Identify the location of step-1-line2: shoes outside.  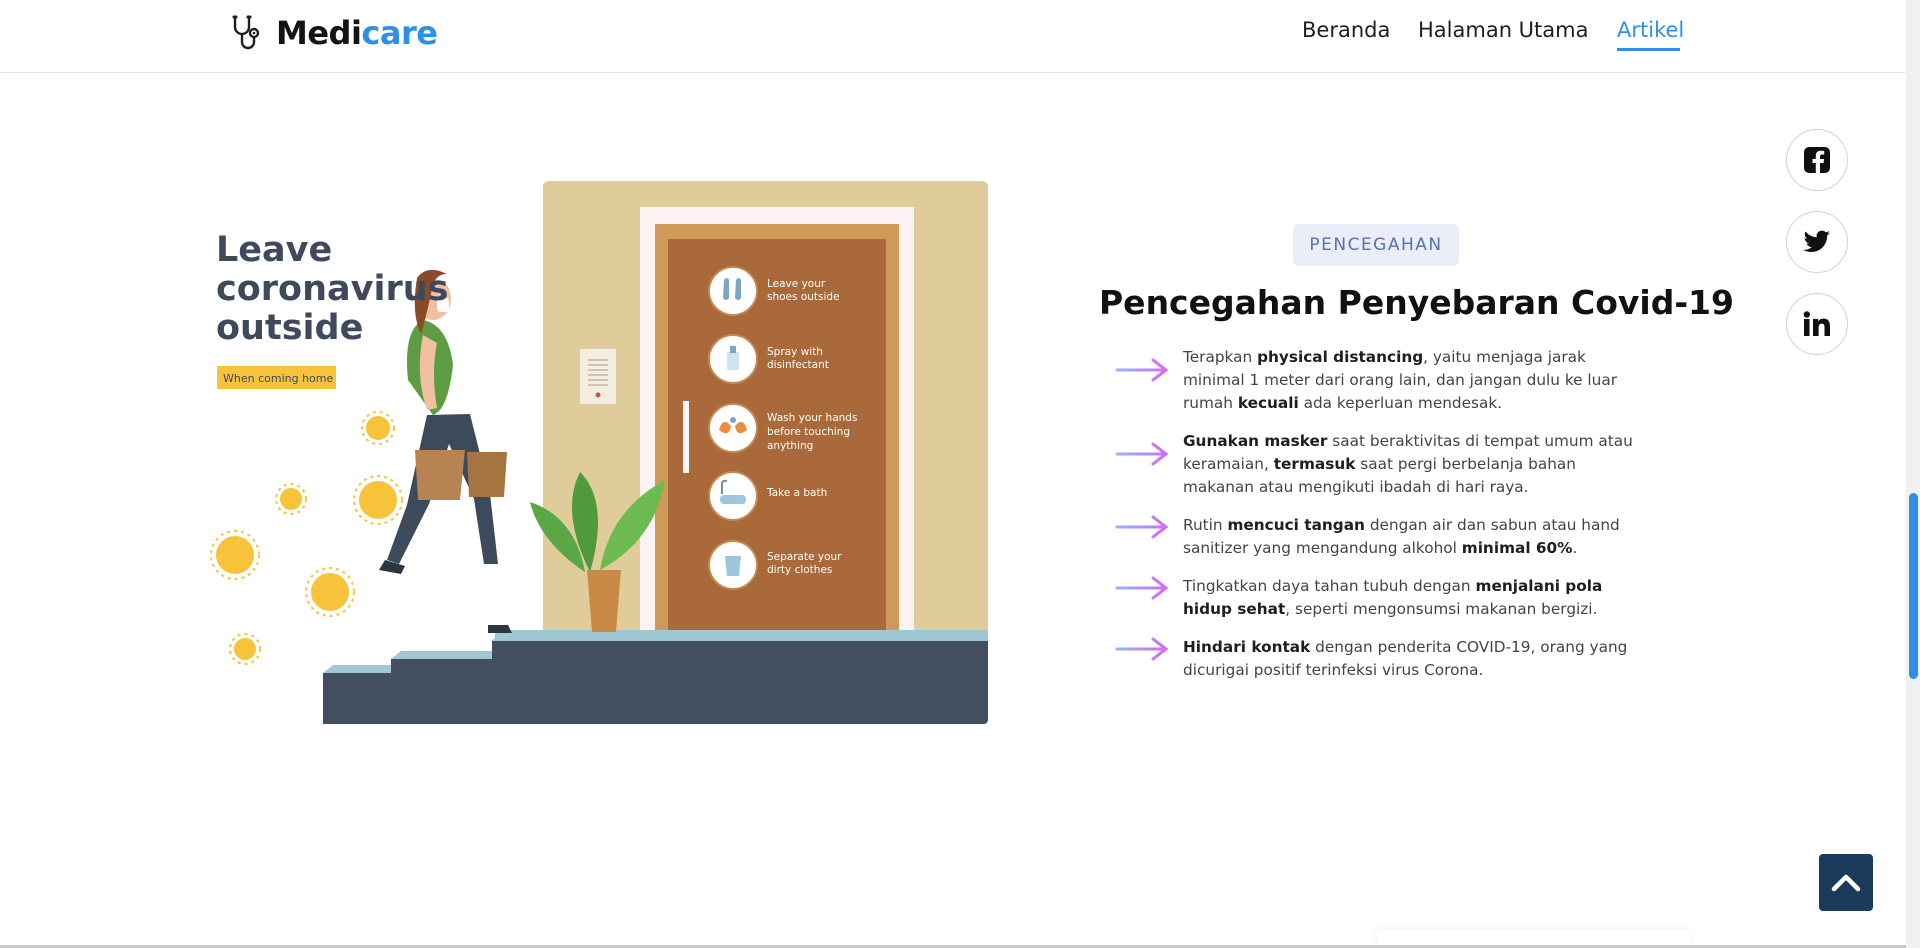
(803, 297).